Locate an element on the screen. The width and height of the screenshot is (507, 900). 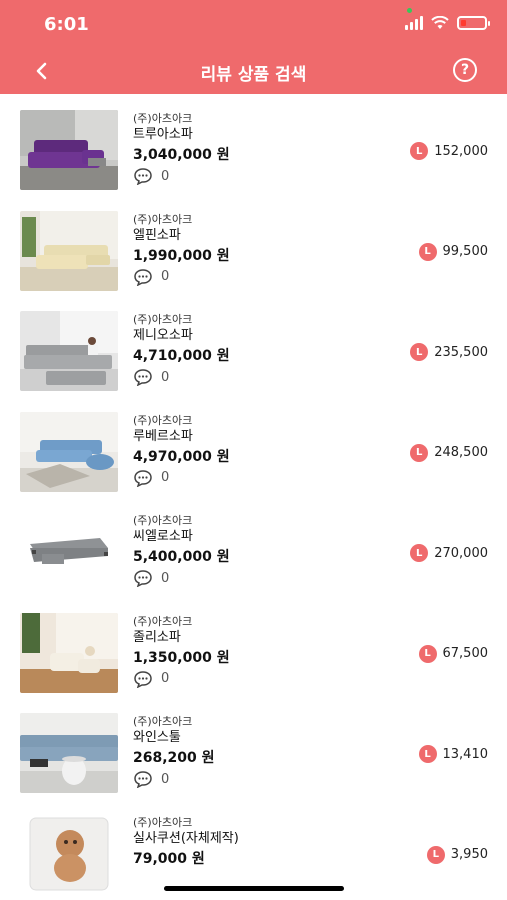
app-header: 6:01 리뷰 상품 검색 ? is located at coordinates (253, 47).